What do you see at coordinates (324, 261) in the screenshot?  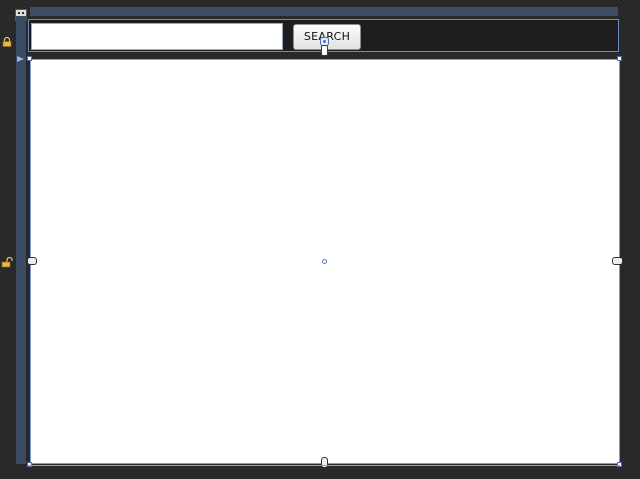 I see `center-dot-icon` at bounding box center [324, 261].